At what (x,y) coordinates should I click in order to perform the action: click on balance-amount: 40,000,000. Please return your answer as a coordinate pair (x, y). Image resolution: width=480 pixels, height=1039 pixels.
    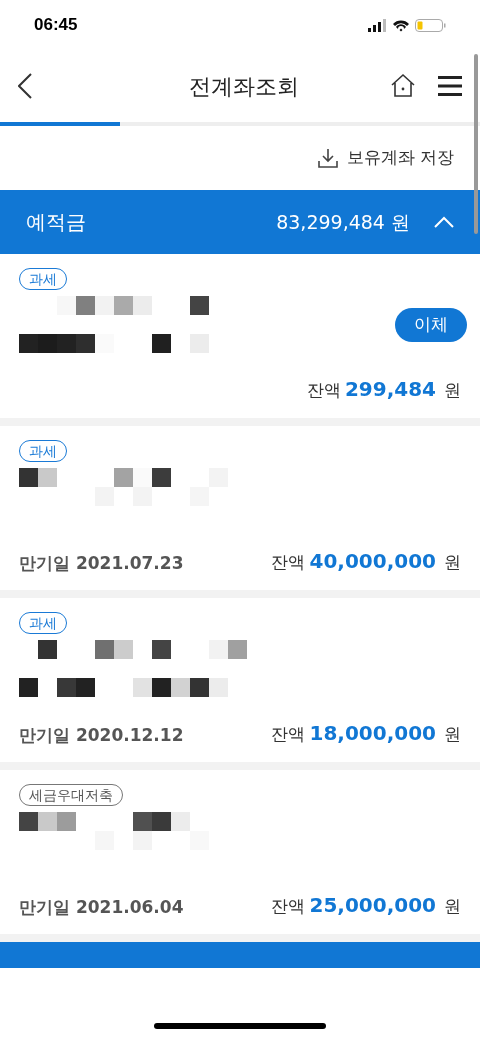
    Looking at the image, I should click on (372, 561).